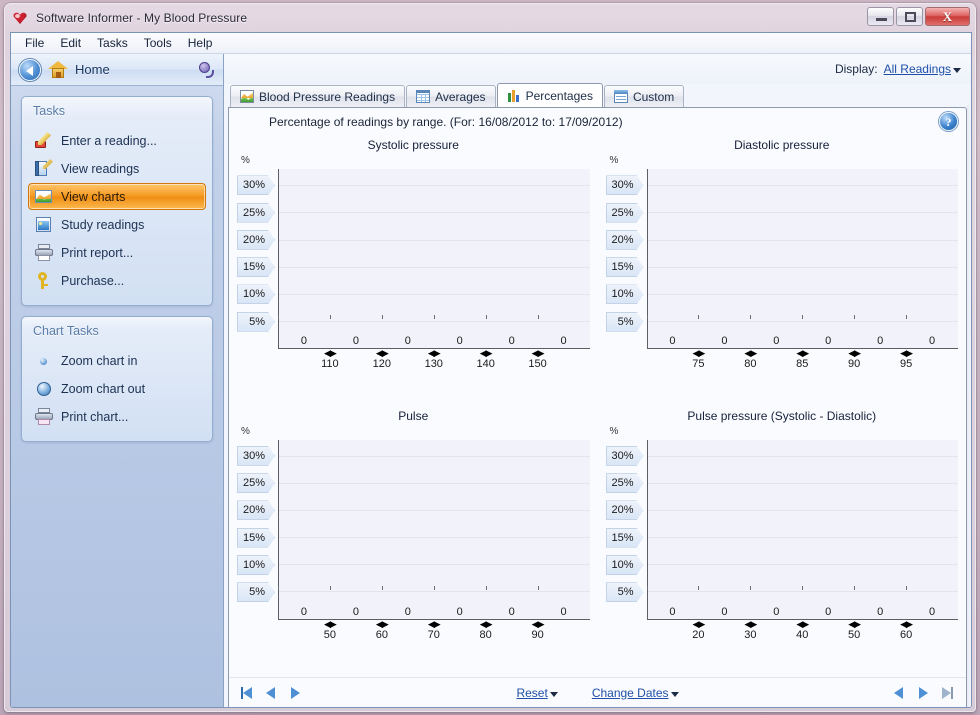 The image size is (980, 715). What do you see at coordinates (382, 360) in the screenshot?
I see `x-axis-range-handle: ◀▶ 120` at bounding box center [382, 360].